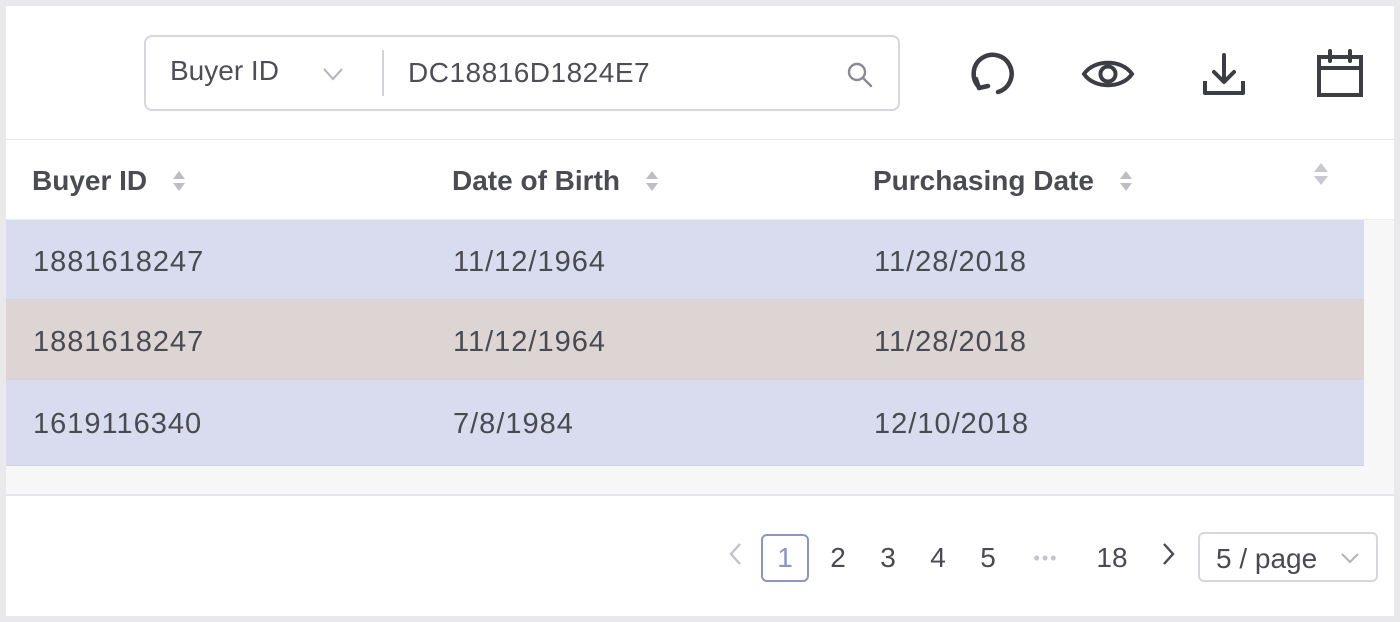  Describe the element at coordinates (700, 481) in the screenshot. I see `table-footer` at that location.